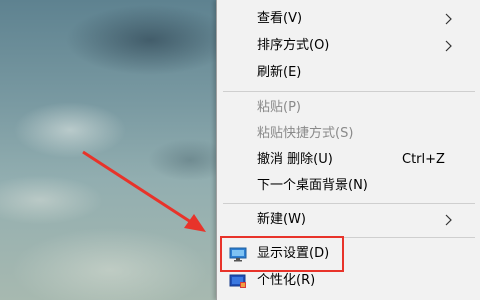  I want to click on personalize-icon, so click(237, 281).